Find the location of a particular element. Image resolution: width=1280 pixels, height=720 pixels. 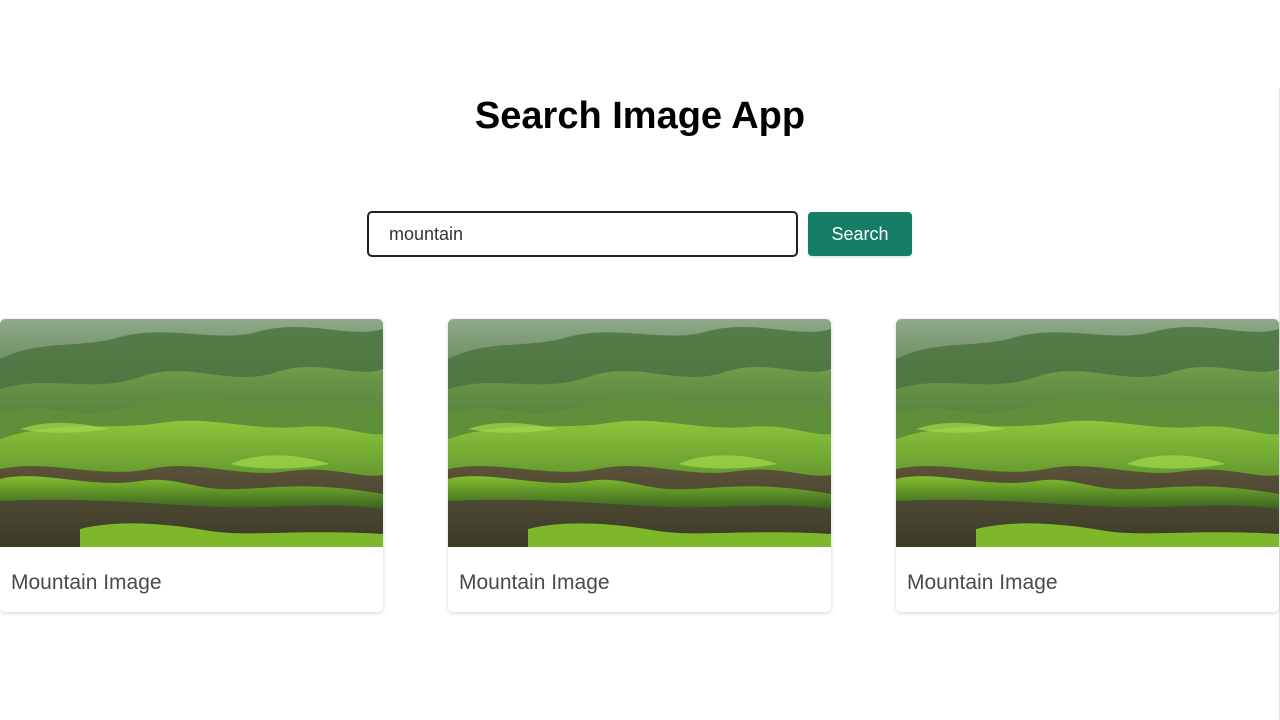

search-form: Search is located at coordinates (639, 234).